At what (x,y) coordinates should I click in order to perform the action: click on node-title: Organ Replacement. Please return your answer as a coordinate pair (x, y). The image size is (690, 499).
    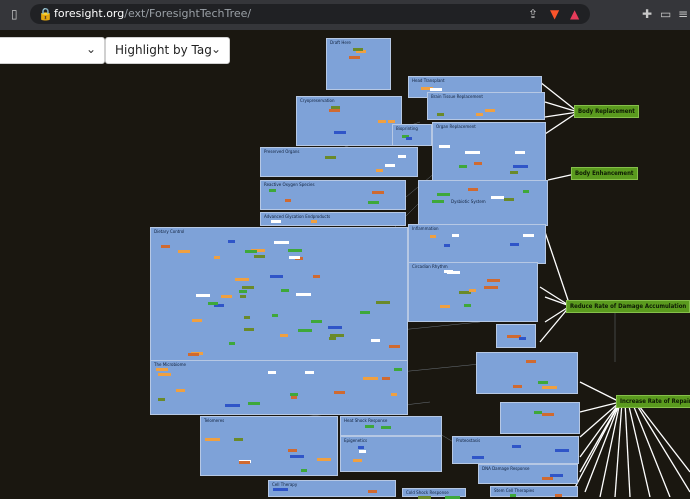
    Looking at the image, I should click on (456, 126).